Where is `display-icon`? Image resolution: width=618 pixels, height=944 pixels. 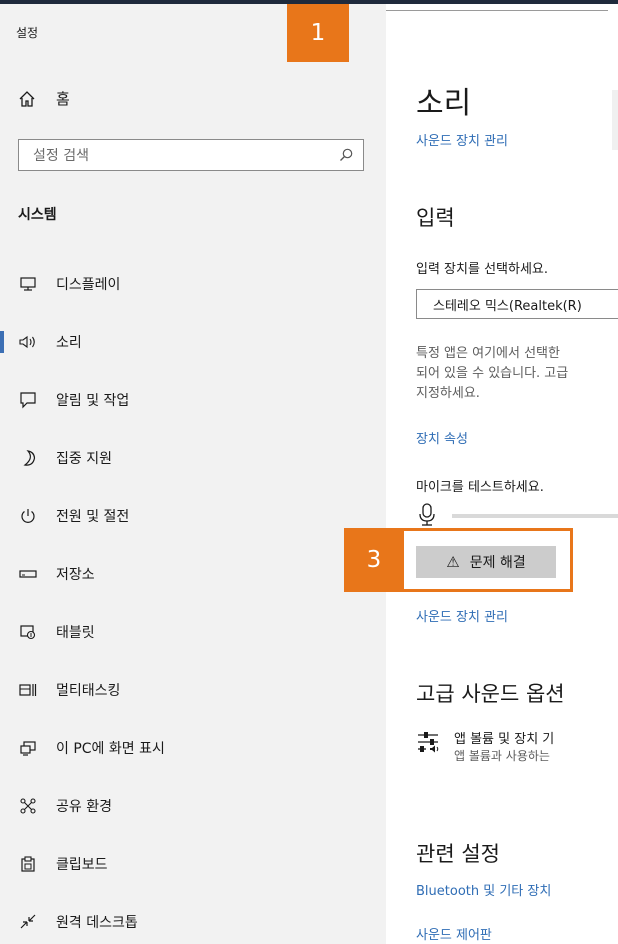 display-icon is located at coordinates (28, 284).